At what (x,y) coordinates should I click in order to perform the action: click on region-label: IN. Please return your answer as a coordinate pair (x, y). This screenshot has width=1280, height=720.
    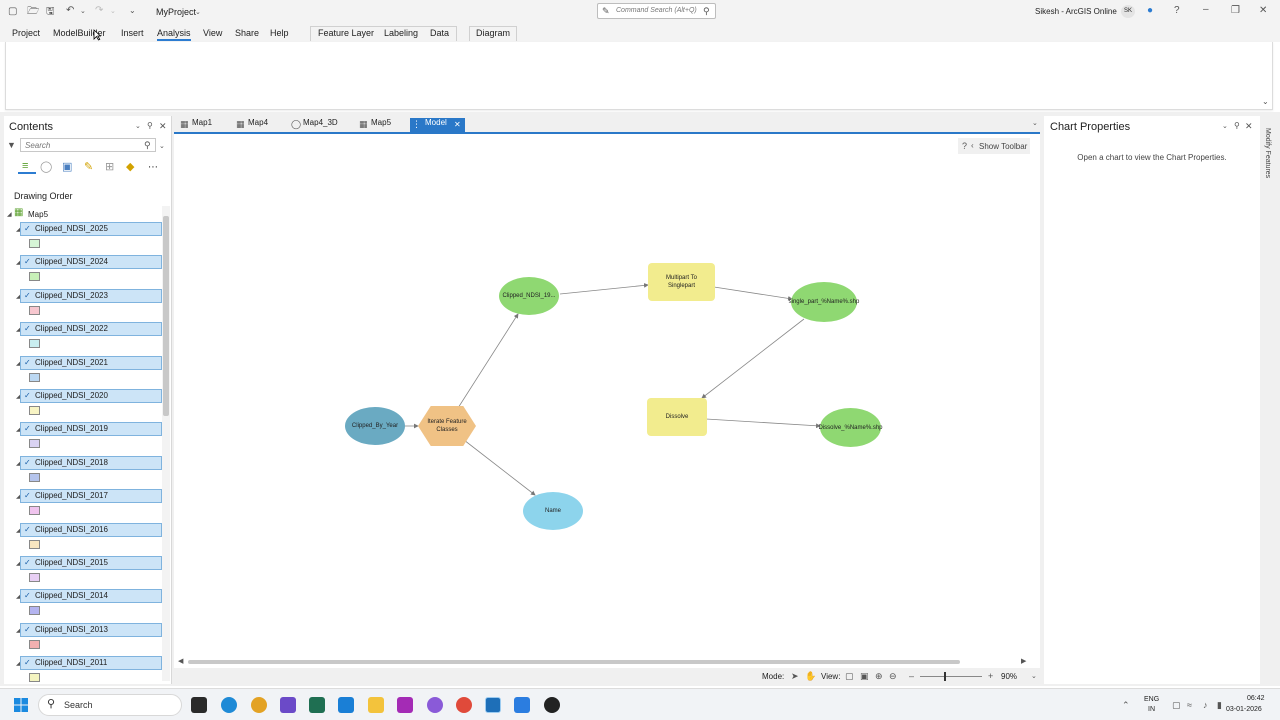
    Looking at the image, I should click on (1151, 709).